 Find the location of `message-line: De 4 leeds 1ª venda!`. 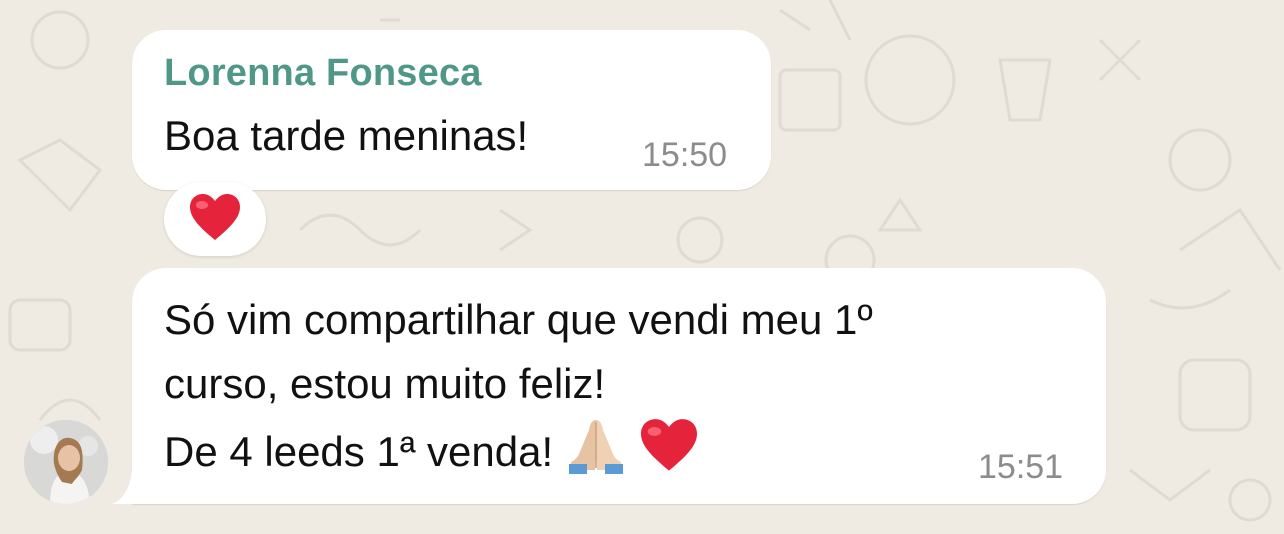

message-line: De 4 leeds 1ª venda! is located at coordinates (359, 451).